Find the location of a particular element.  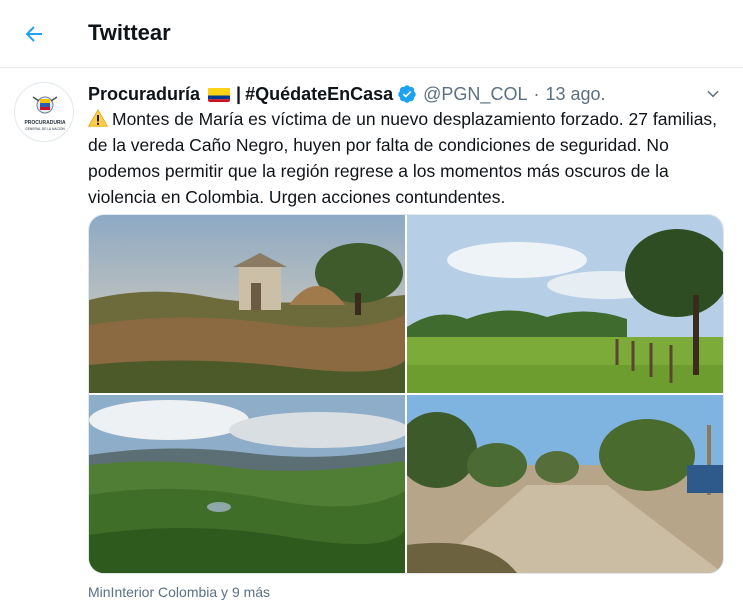

arrow-left-icon is located at coordinates (33, 34).